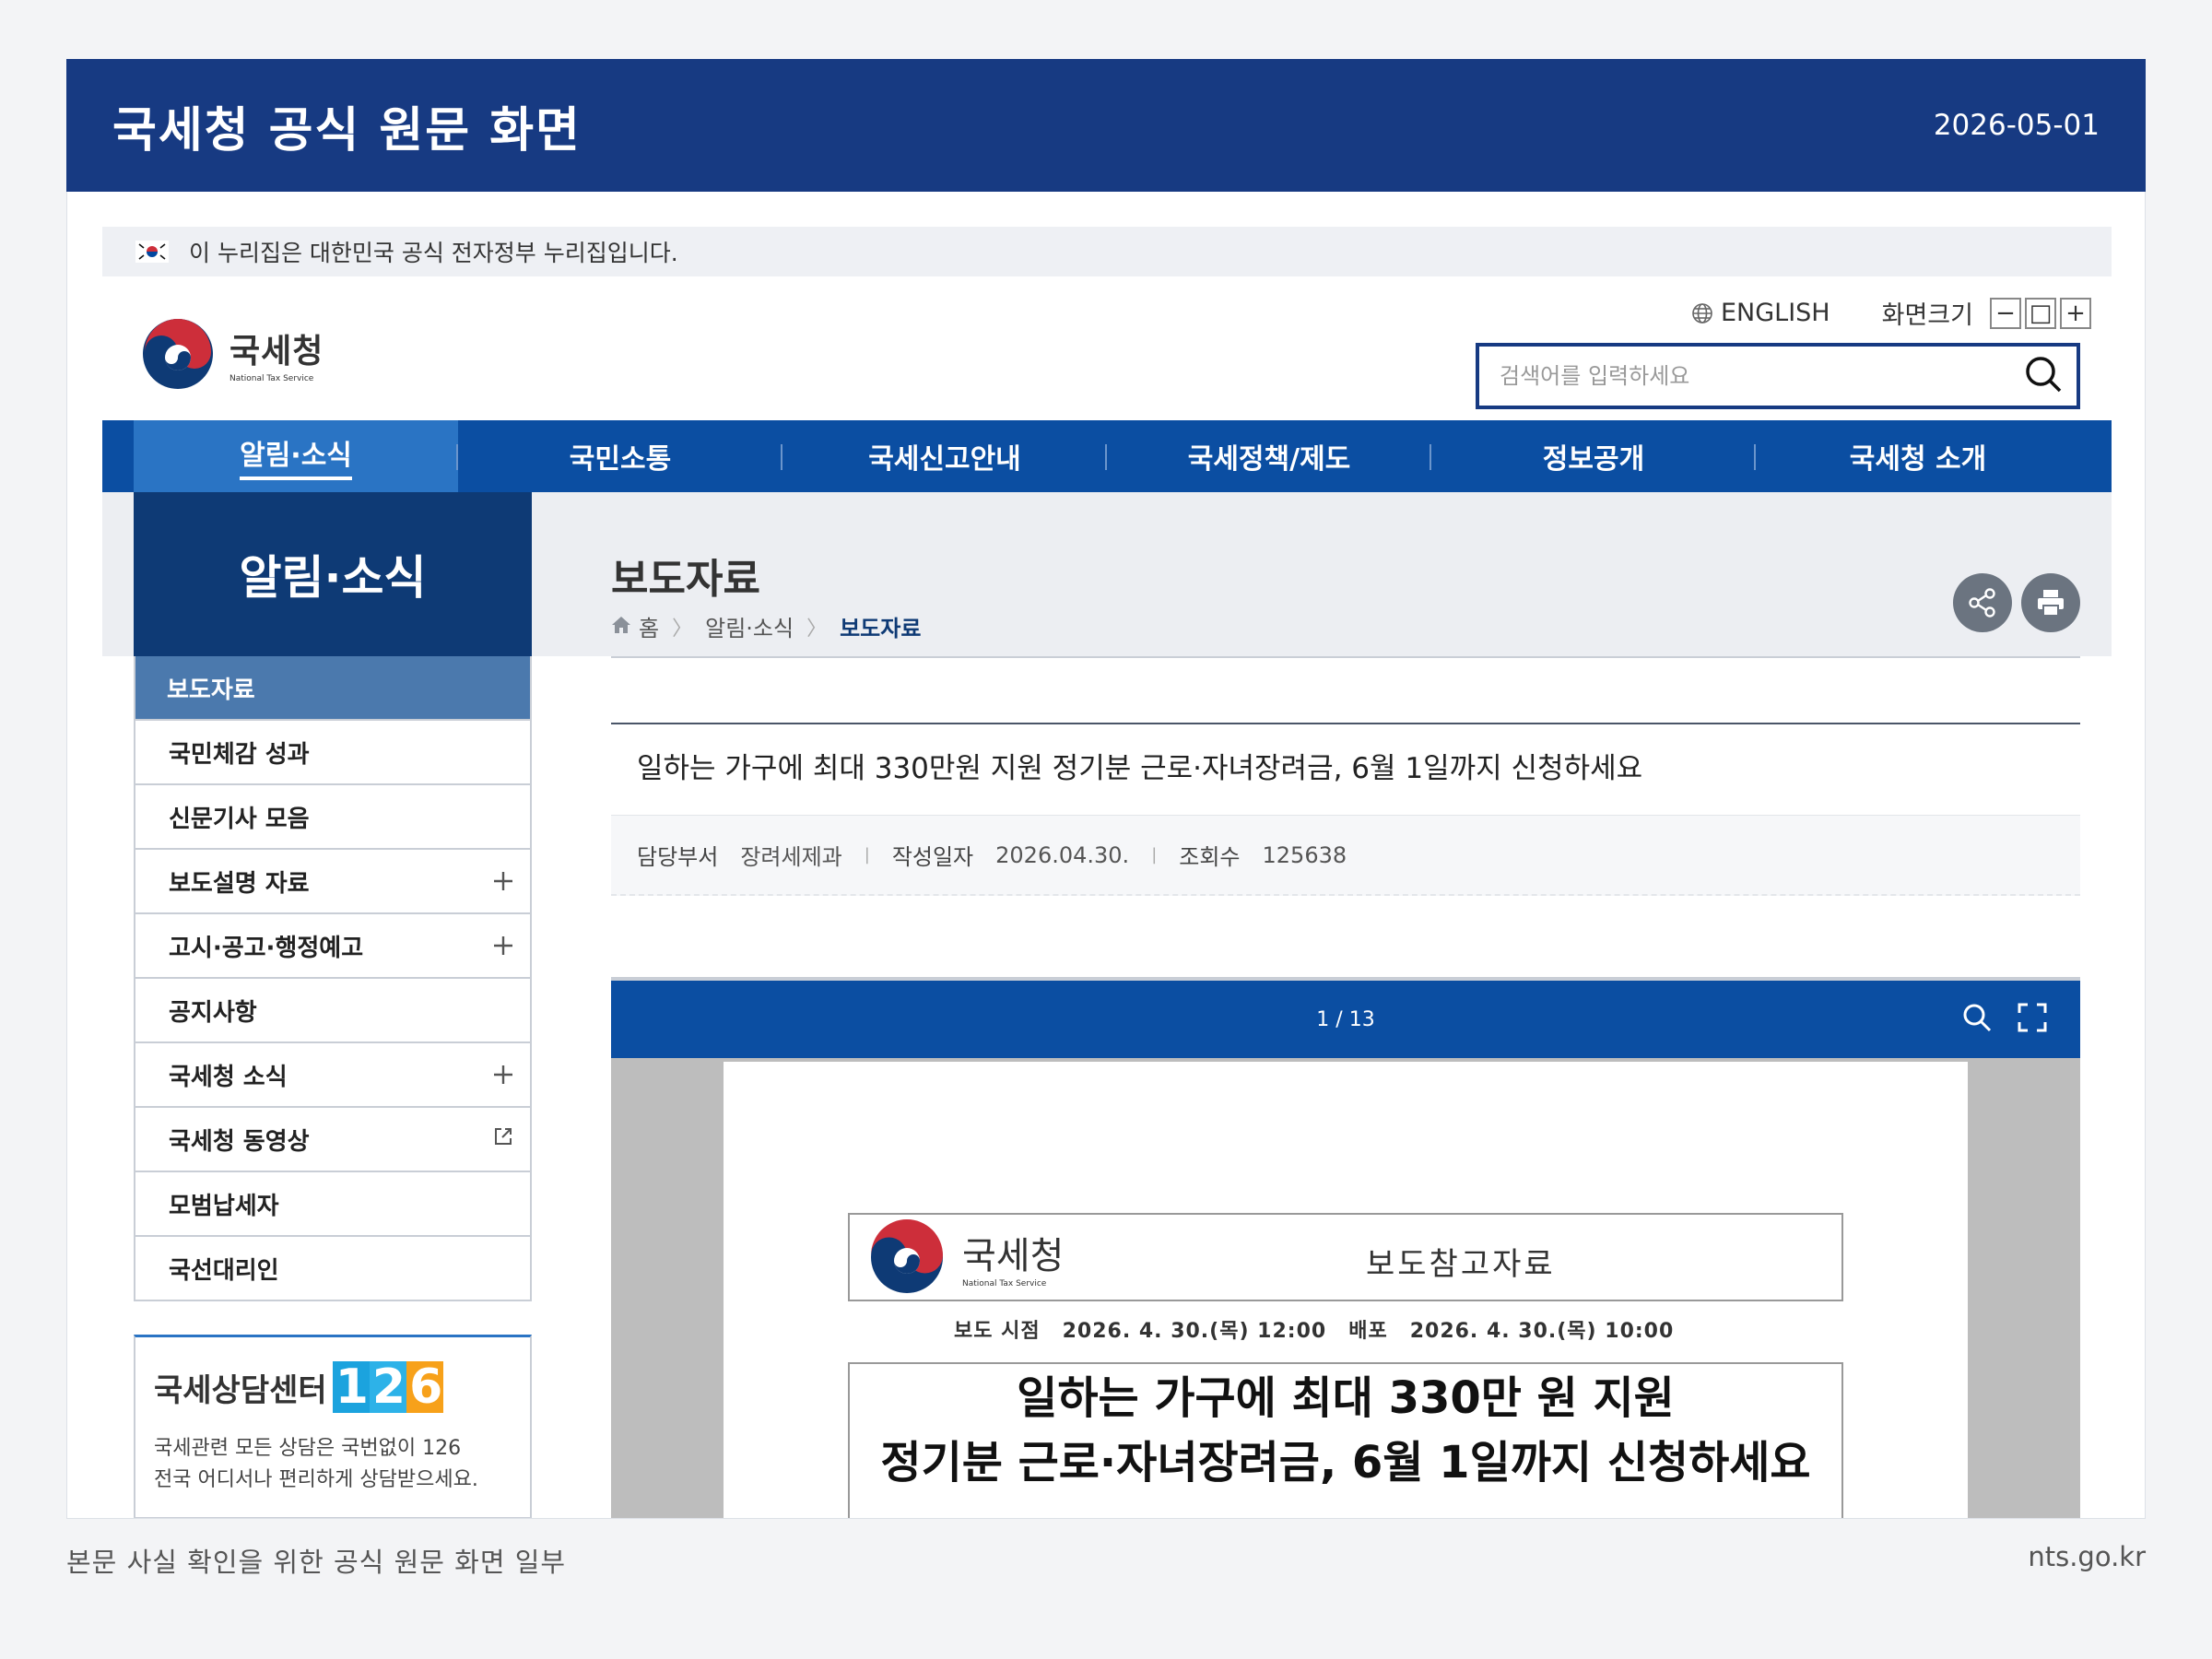  I want to click on nav-item-disclosure: 정보공개, so click(1593, 456).